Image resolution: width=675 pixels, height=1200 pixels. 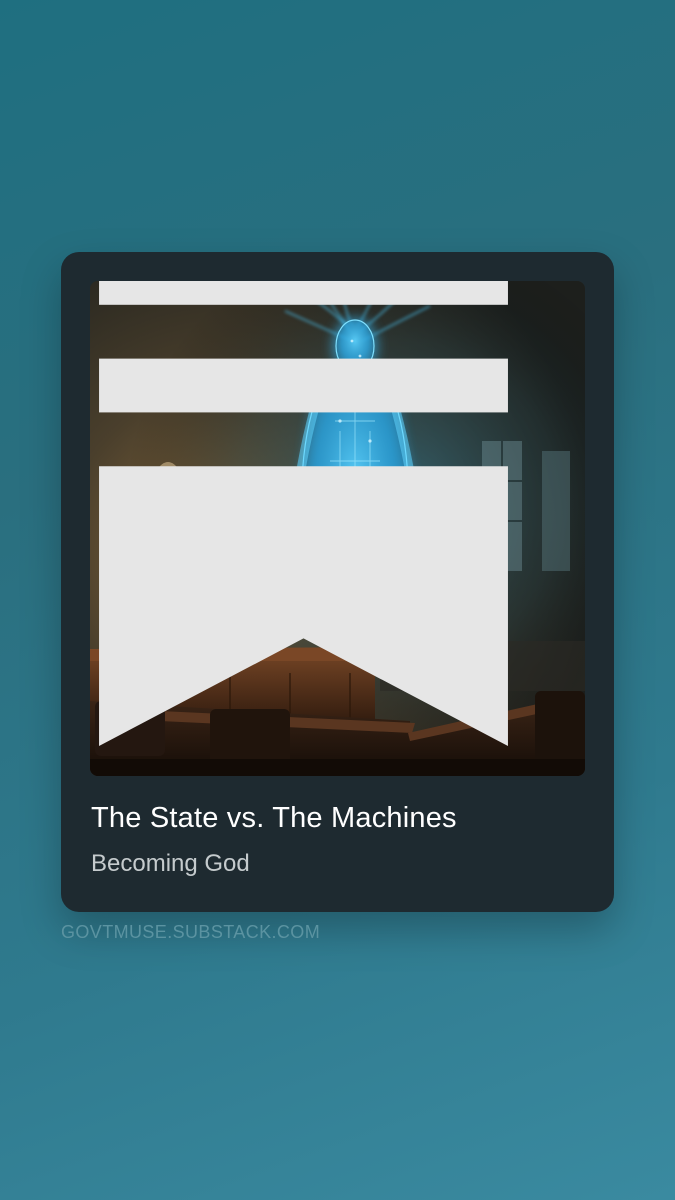 What do you see at coordinates (170, 863) in the screenshot?
I see `post-subtitle: Becoming God` at bounding box center [170, 863].